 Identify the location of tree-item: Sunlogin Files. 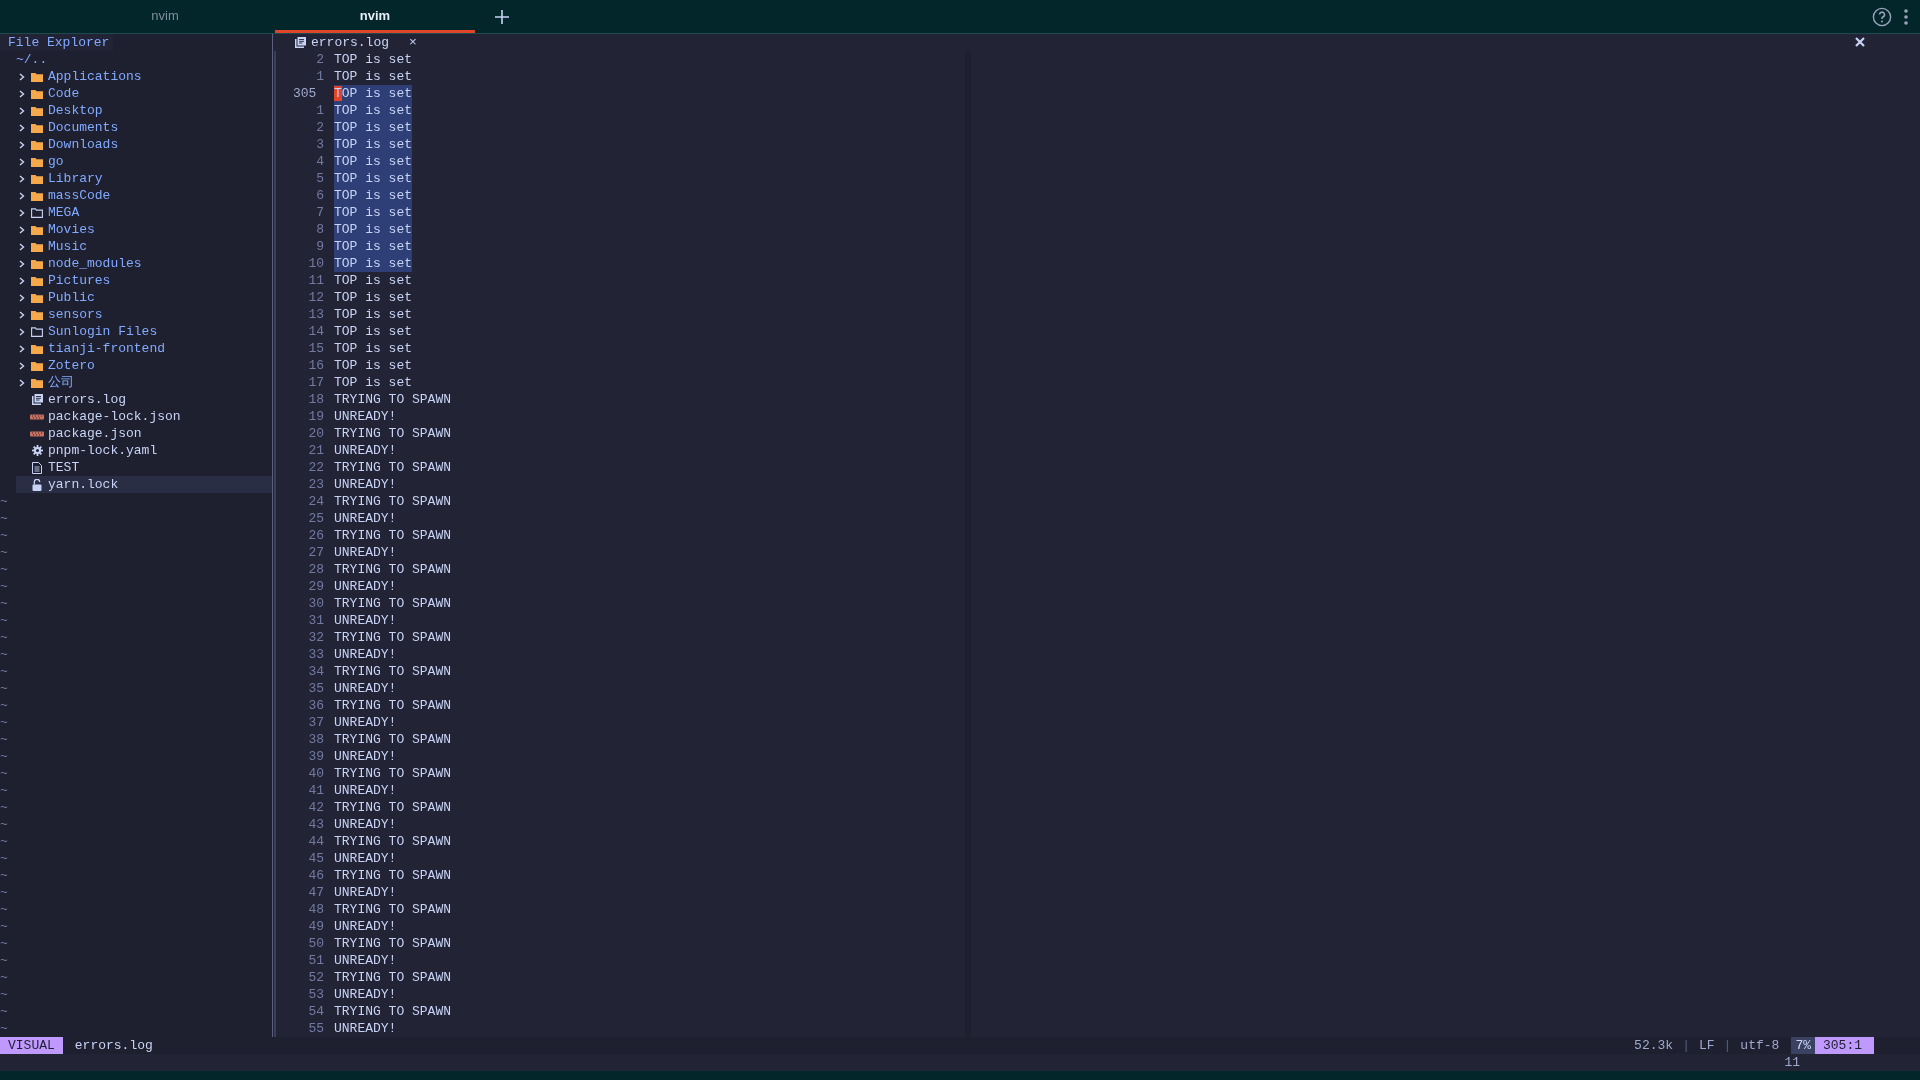
(144, 331).